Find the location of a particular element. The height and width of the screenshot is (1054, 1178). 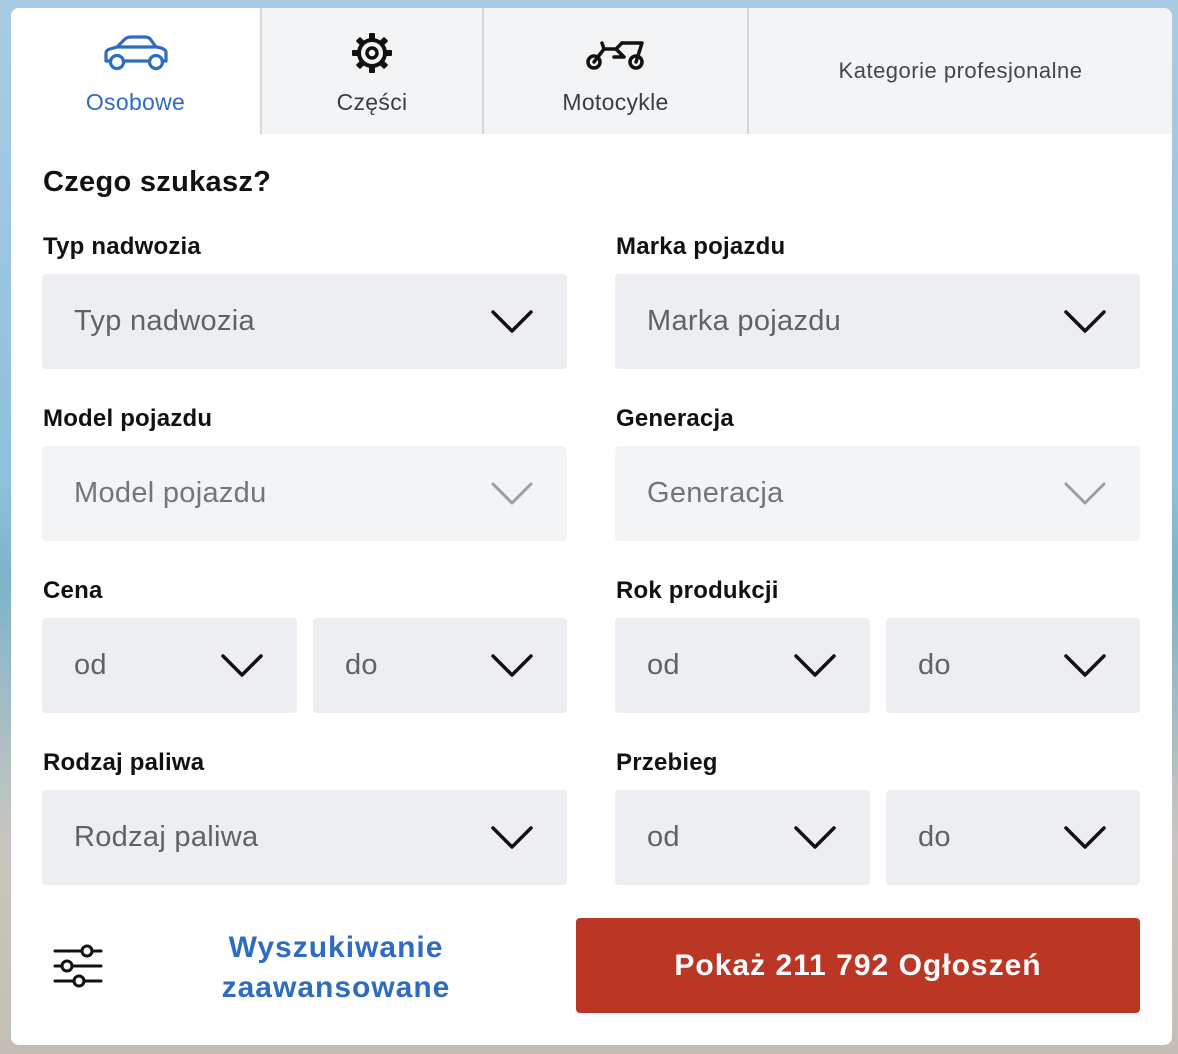

body-type-placeholder: Typ nadwozia is located at coordinates (164, 321).